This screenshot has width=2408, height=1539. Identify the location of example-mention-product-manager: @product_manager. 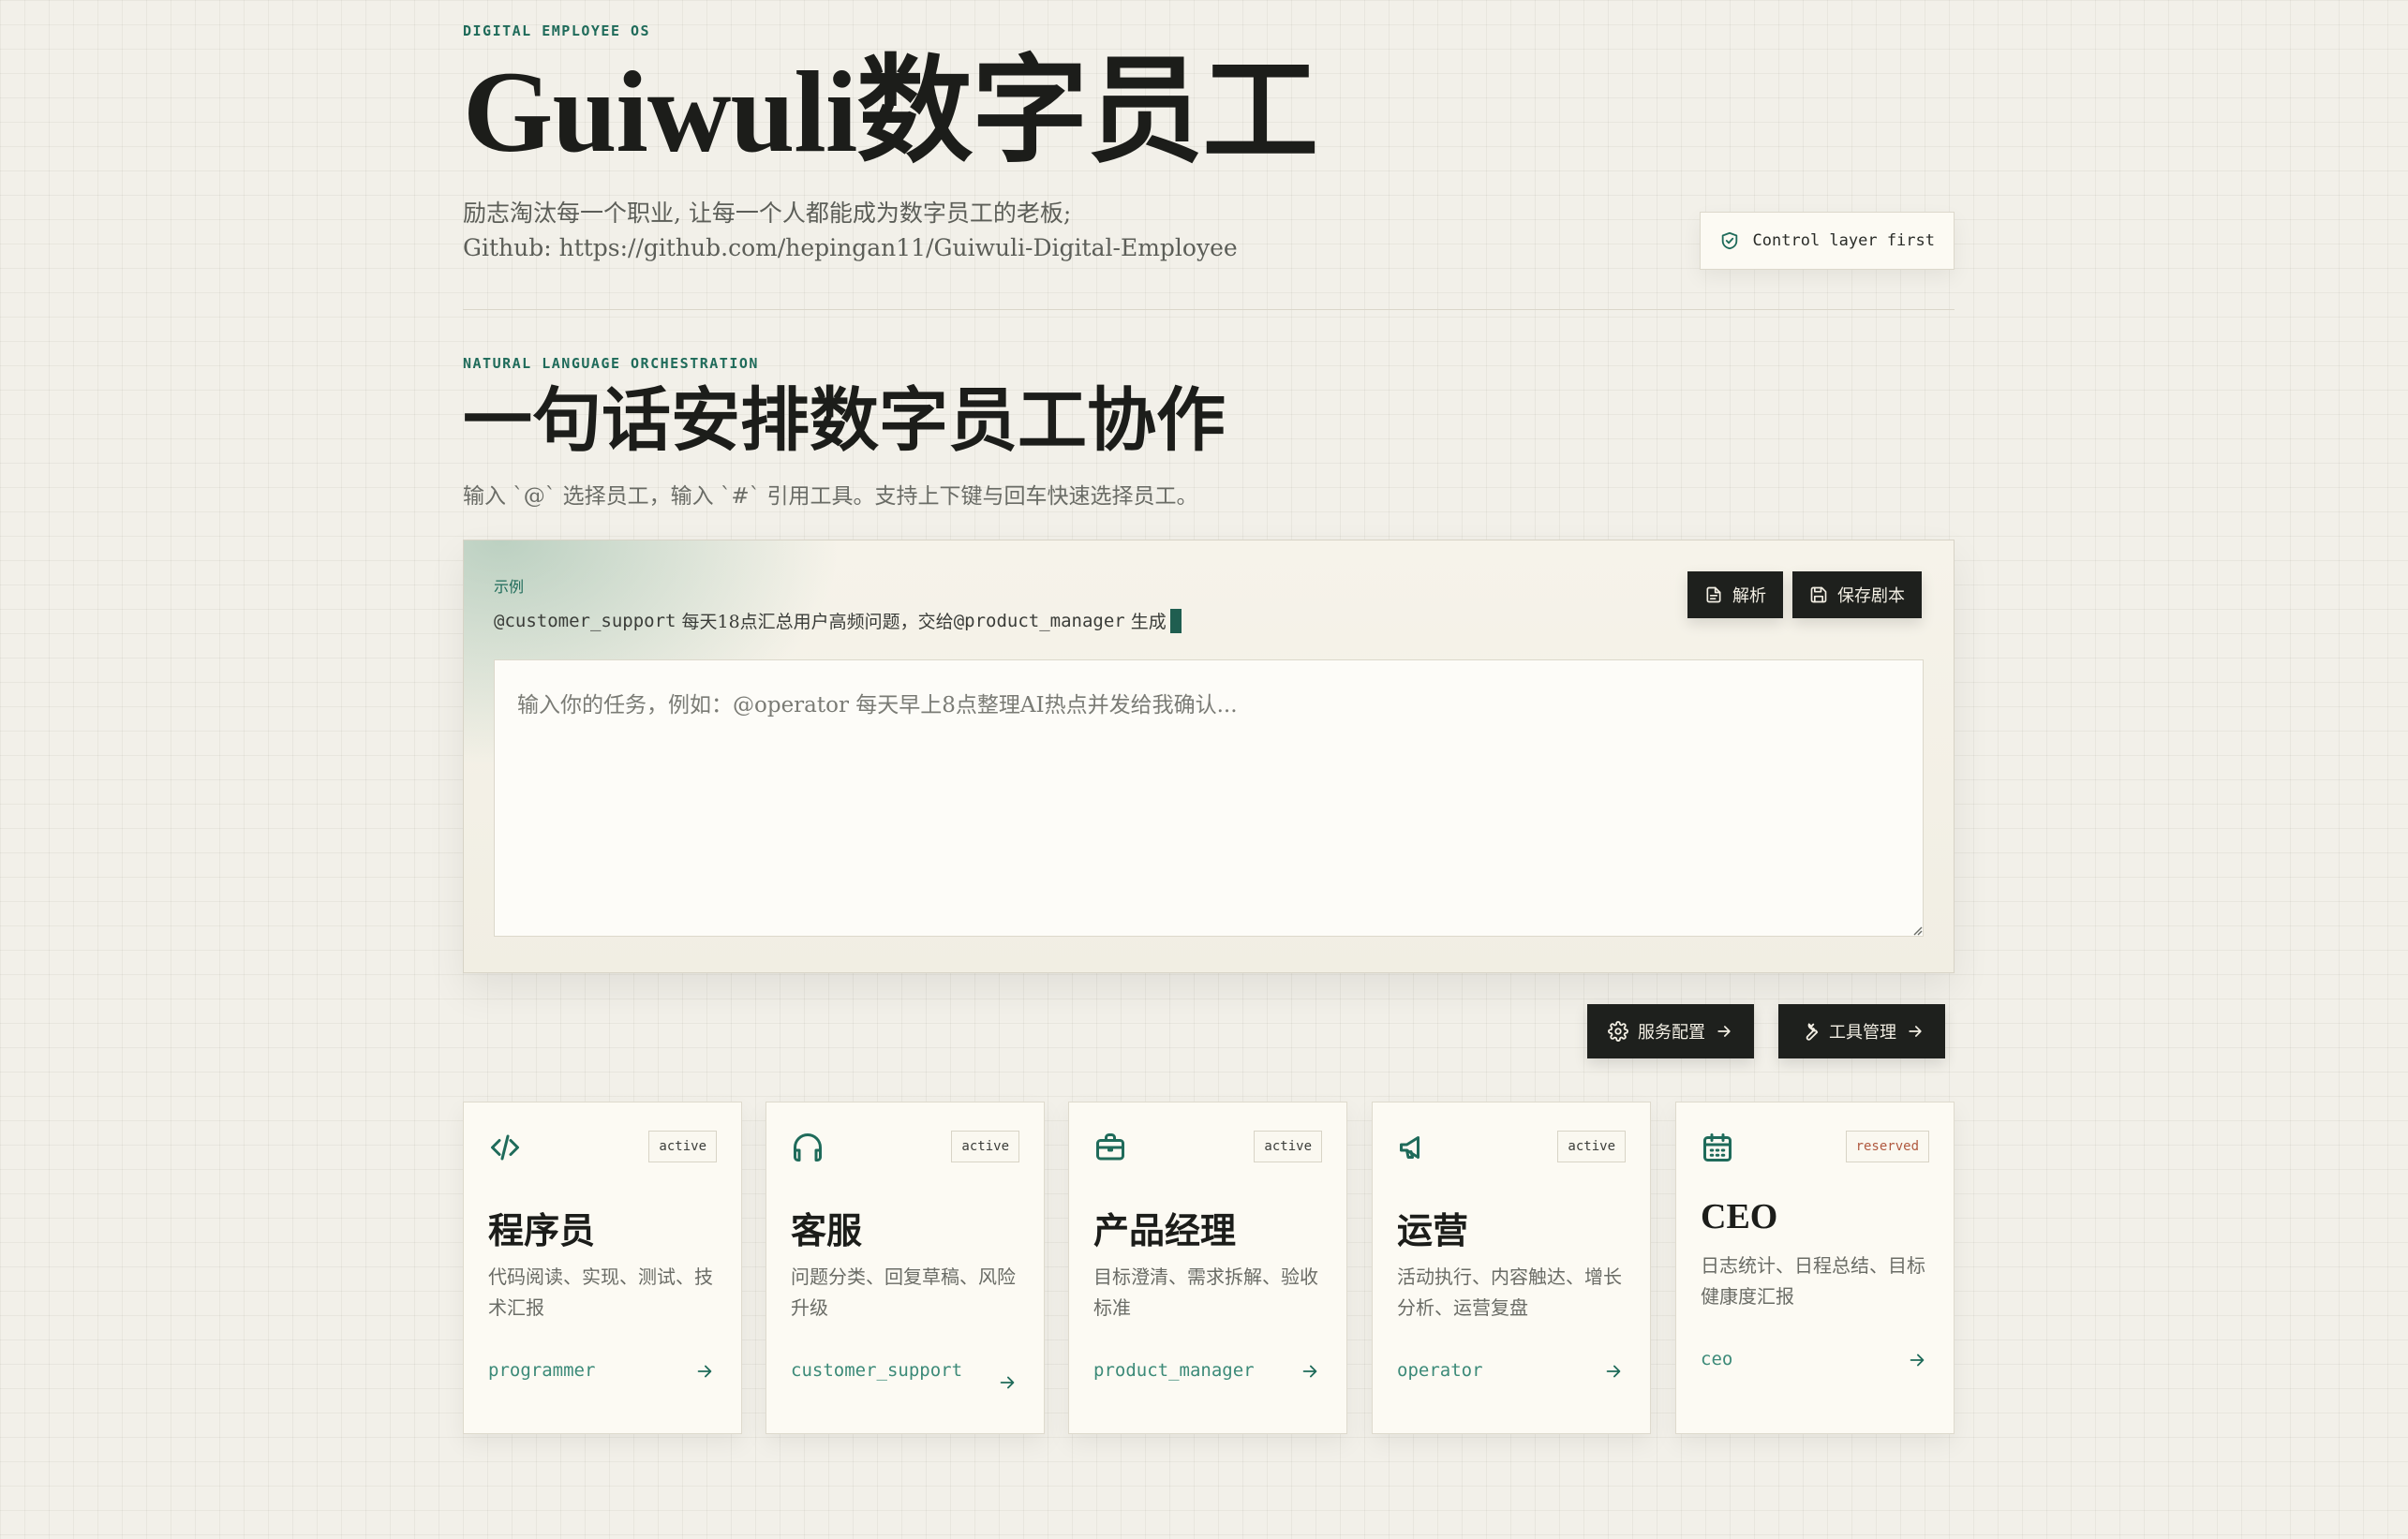
(1039, 620).